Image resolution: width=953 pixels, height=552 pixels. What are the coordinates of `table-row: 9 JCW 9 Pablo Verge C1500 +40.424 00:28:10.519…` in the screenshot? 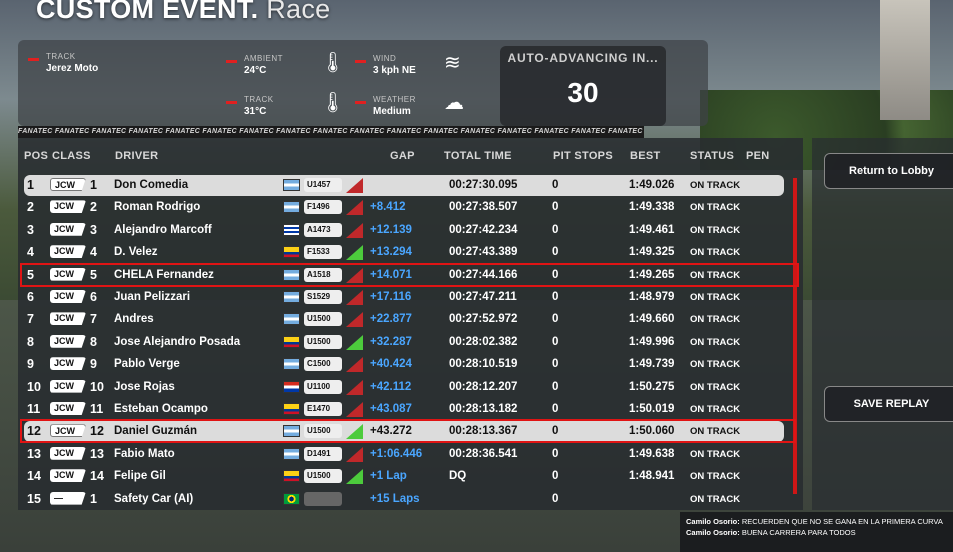 It's located at (404, 364).